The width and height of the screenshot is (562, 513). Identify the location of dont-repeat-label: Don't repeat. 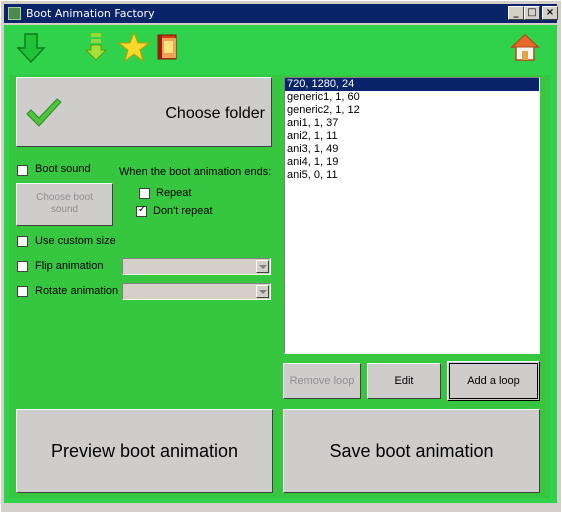
(183, 211).